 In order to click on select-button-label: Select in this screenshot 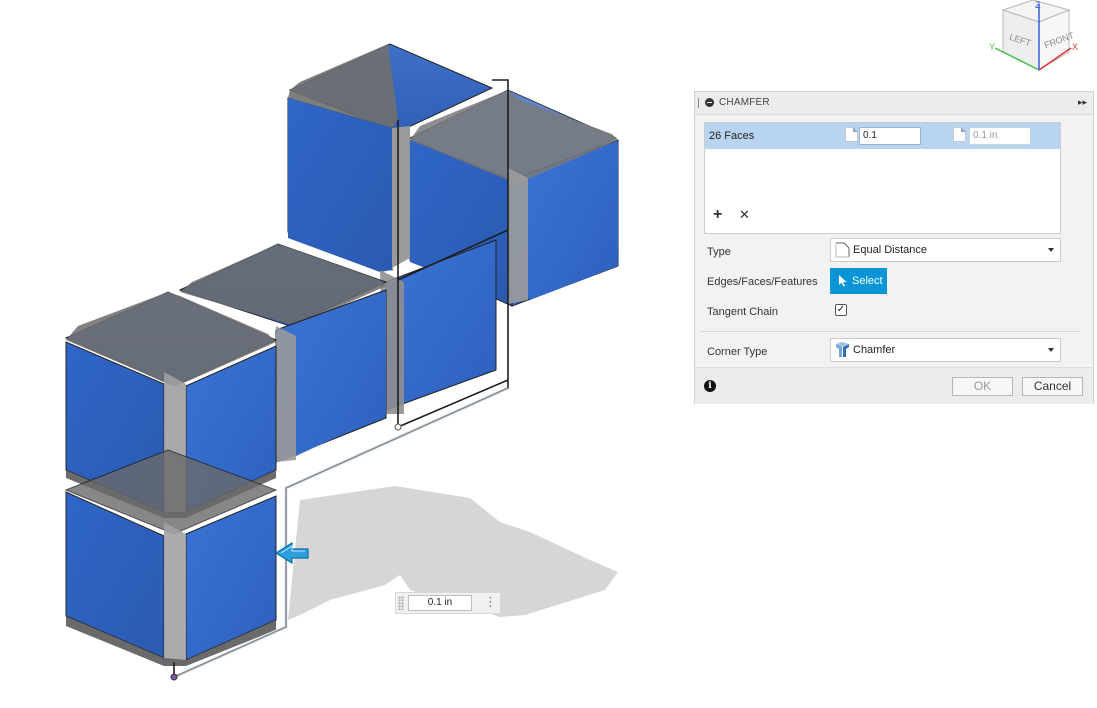, I will do `click(867, 281)`.